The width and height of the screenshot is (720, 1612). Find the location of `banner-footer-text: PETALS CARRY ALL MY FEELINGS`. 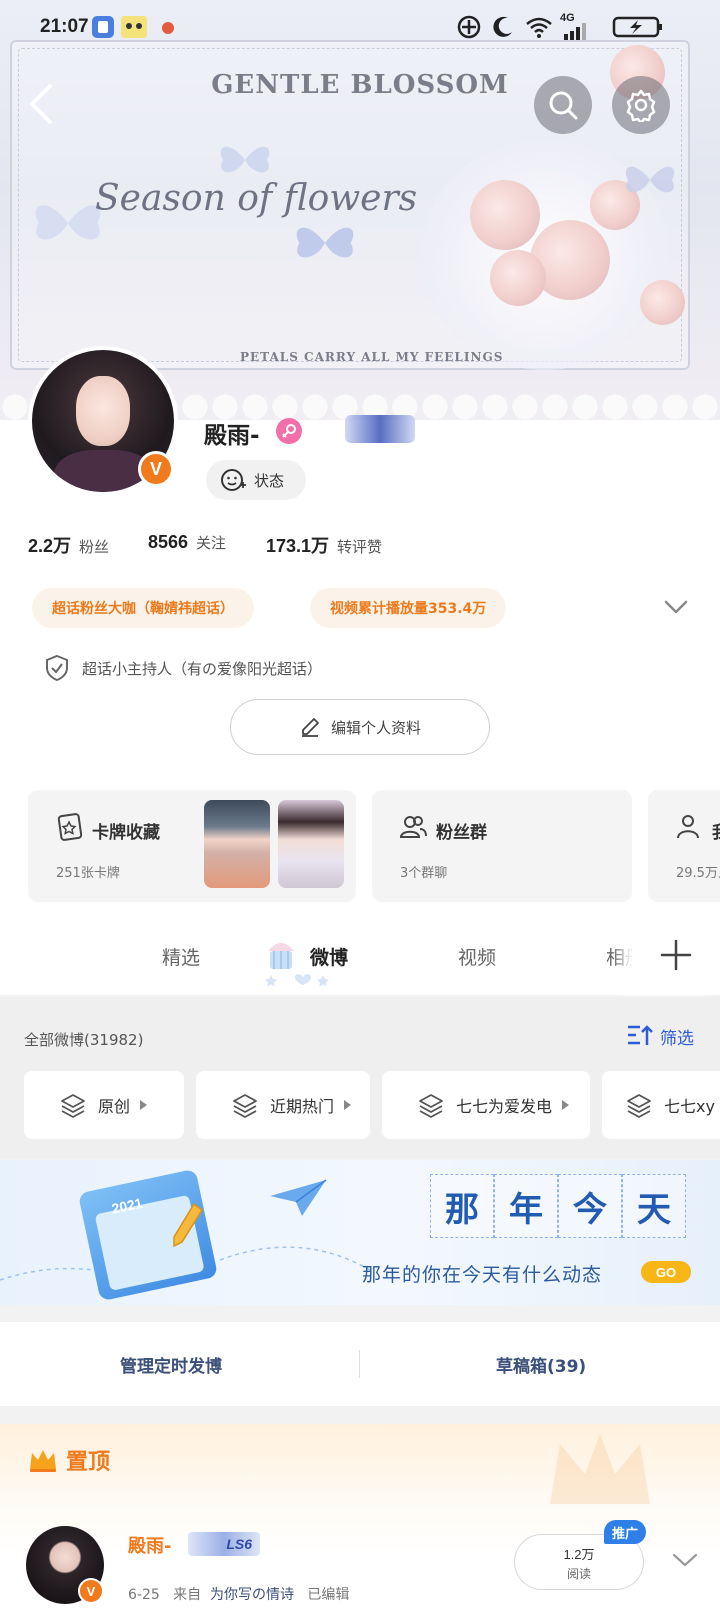

banner-footer-text: PETALS CARRY ALL MY FEELINGS is located at coordinates (372, 357).